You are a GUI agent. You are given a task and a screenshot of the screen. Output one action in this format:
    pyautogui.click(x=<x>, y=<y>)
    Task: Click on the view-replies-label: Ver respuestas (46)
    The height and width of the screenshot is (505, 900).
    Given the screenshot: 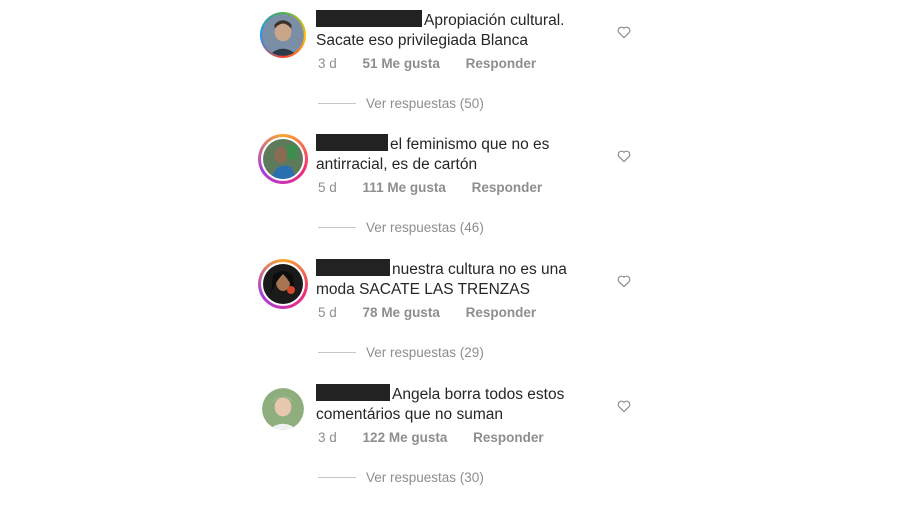 What is the action you would take?
    pyautogui.click(x=425, y=227)
    